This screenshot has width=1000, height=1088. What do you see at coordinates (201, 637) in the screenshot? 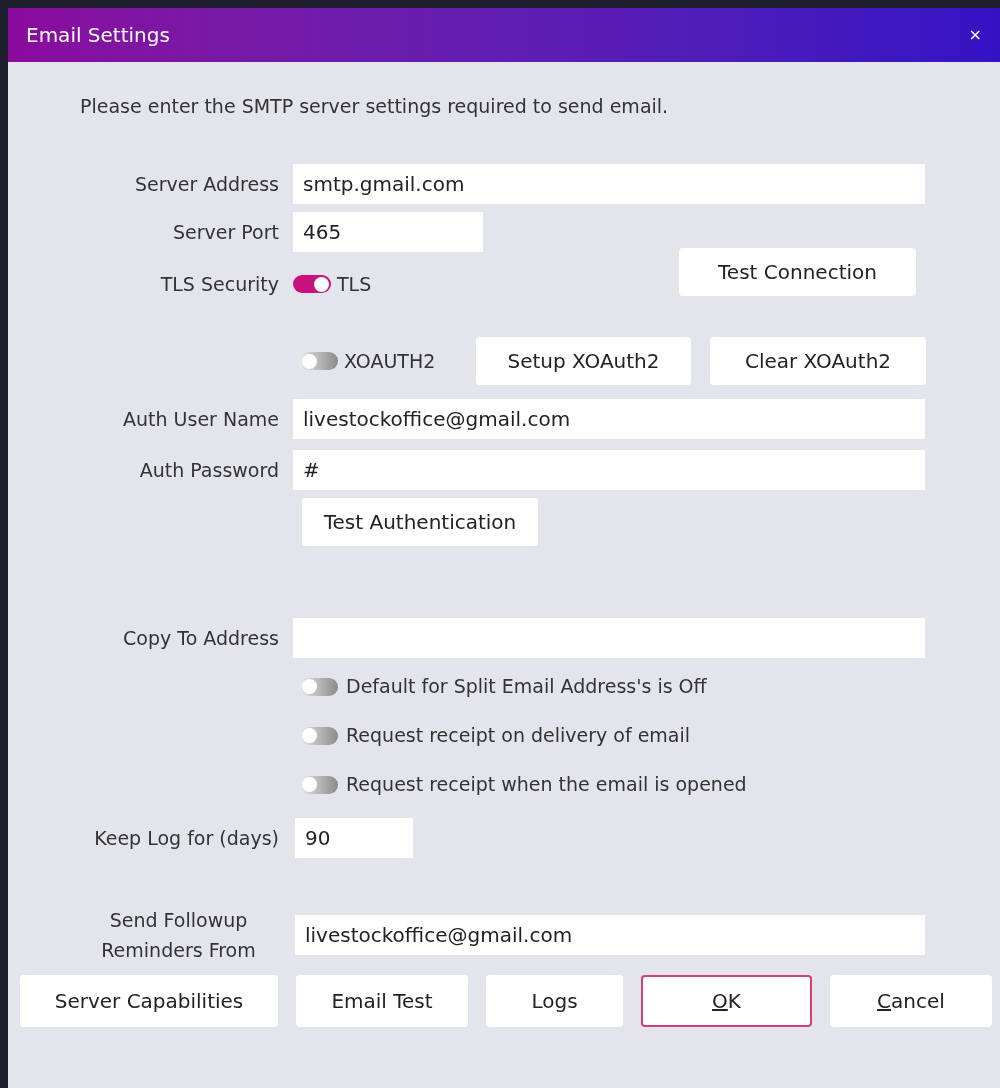
I see `field-label: Copy To Address` at bounding box center [201, 637].